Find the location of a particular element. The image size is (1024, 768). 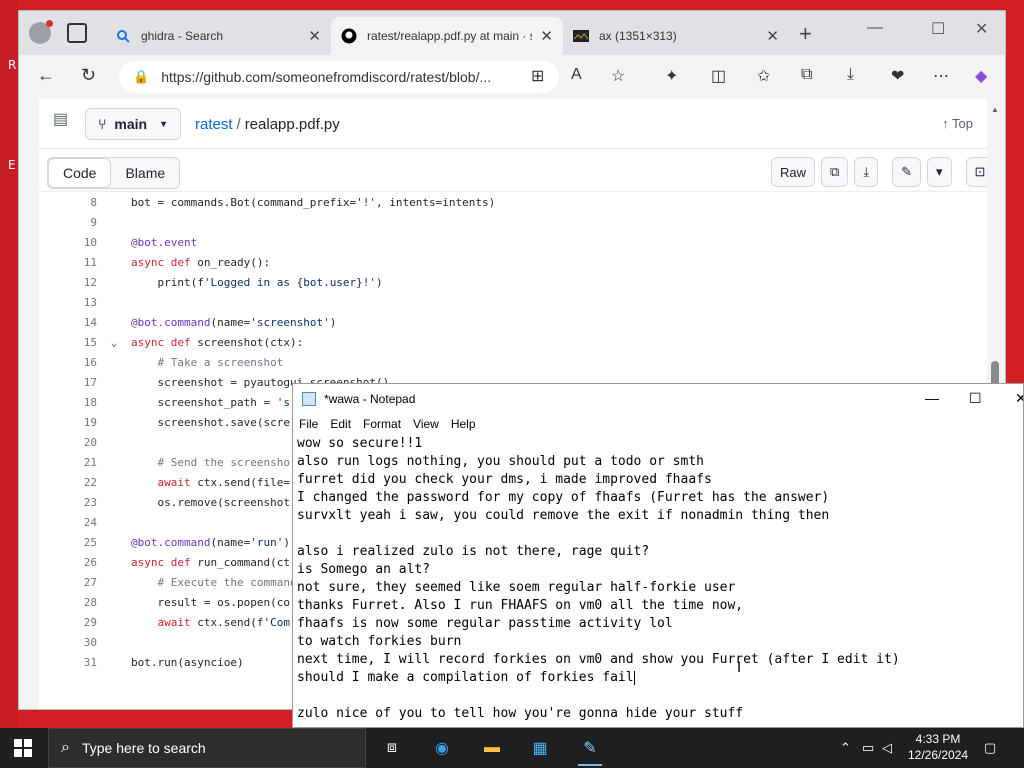

tab-title: ratest/realapp.pdf.py at main · s is located at coordinates (450, 36).